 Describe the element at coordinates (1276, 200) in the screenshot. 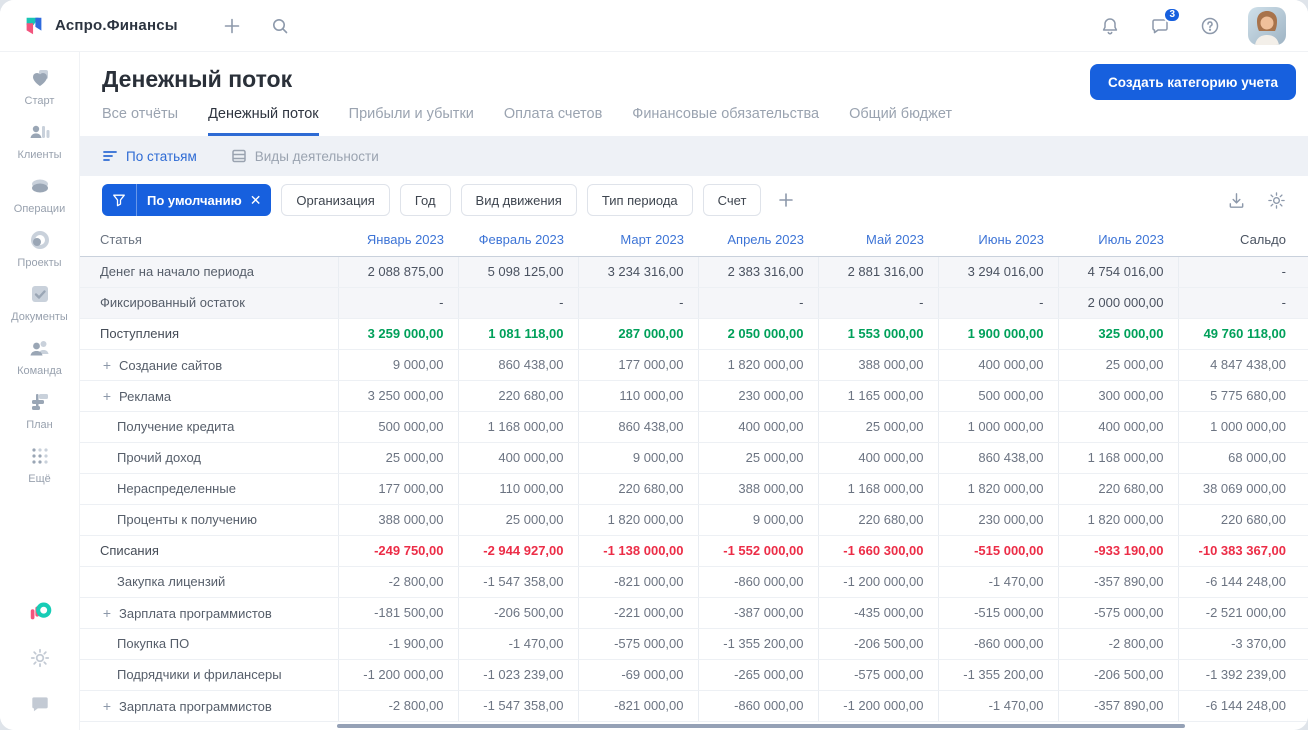

I see `table-settings-gear-icon` at that location.